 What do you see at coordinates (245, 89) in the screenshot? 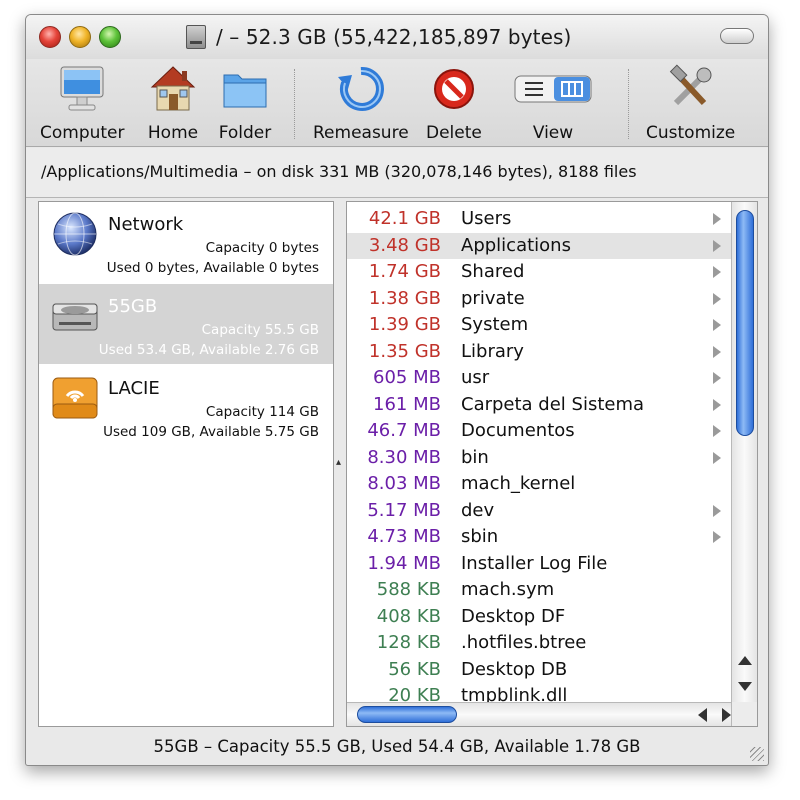
I see `folder-icon` at bounding box center [245, 89].